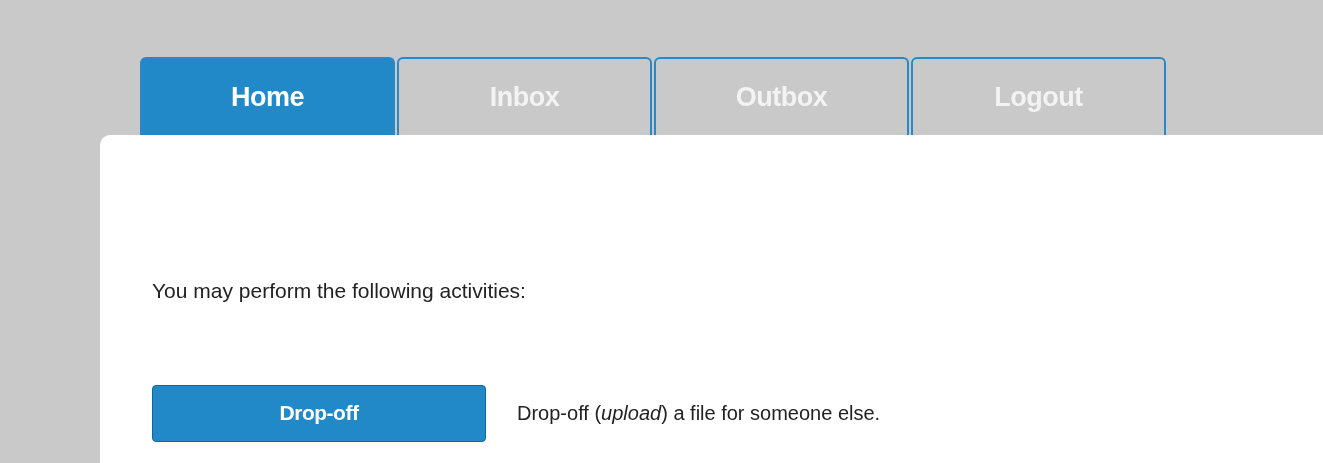  Describe the element at coordinates (319, 413) in the screenshot. I see `drop-off-button: Drop-off` at that location.